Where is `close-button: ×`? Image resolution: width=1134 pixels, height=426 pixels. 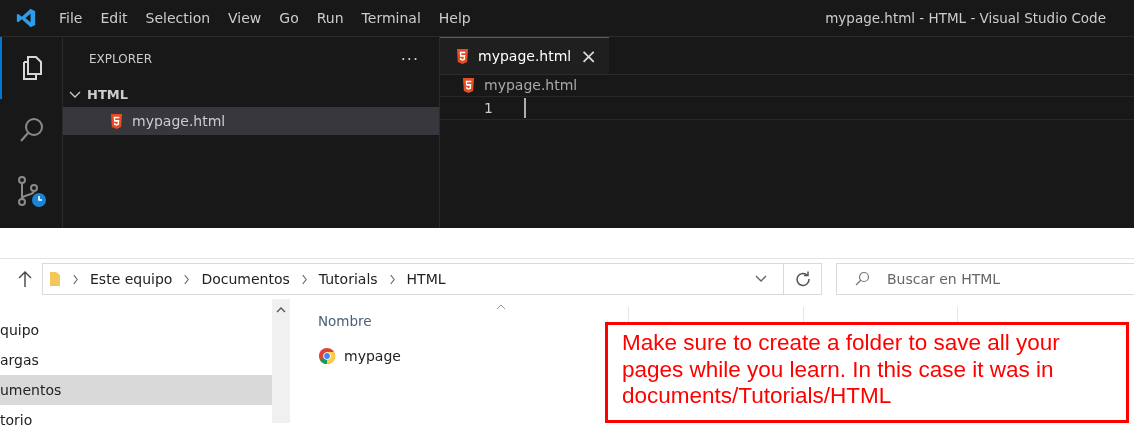
close-button: × is located at coordinates (588, 56).